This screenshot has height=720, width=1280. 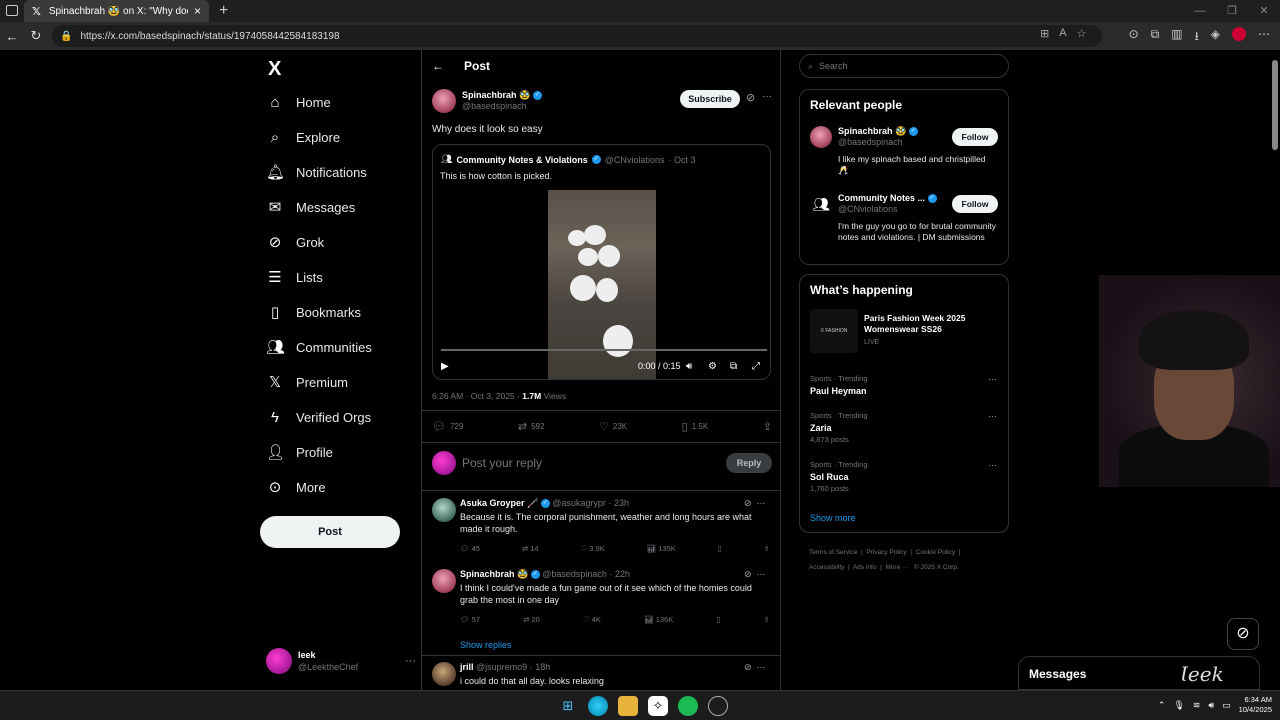 I want to click on battery-icon: ▭, so click(x=1226, y=705).